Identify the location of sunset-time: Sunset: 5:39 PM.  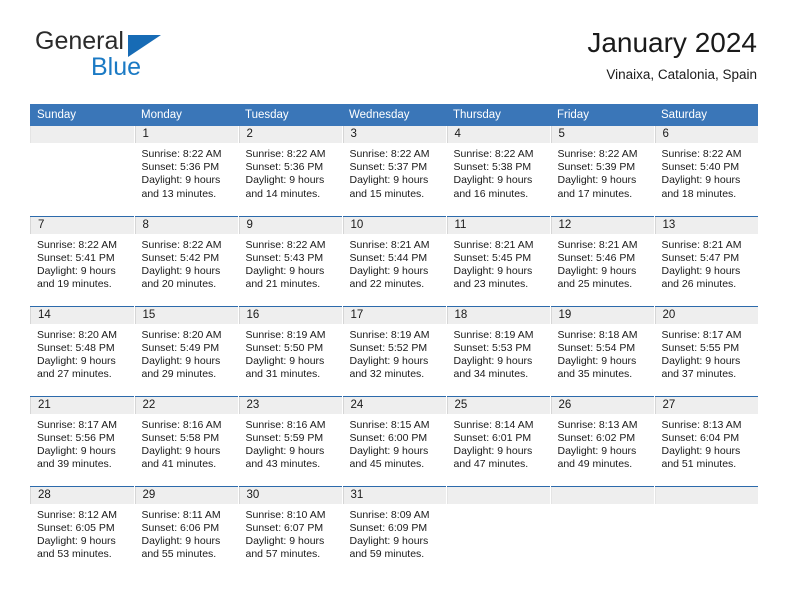
(596, 167).